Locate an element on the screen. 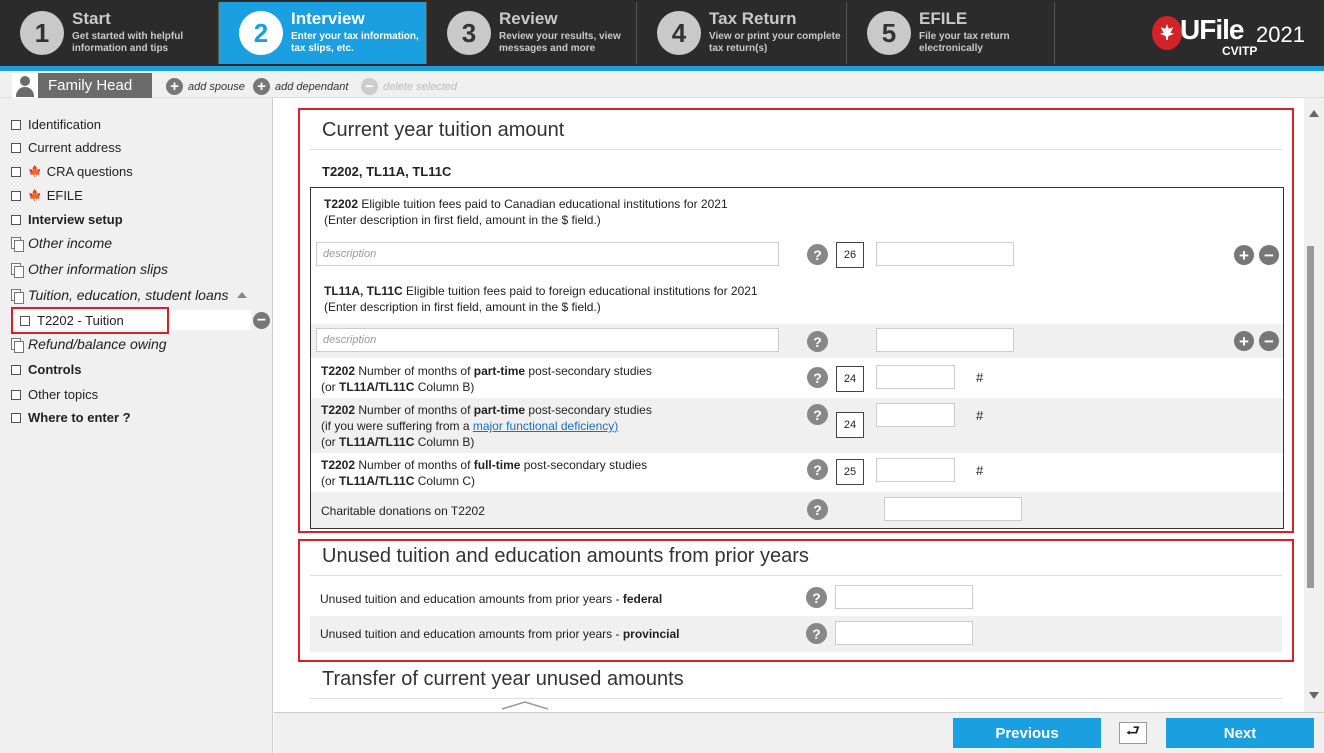 The height and width of the screenshot is (753, 1324). part-time-deficiency-months-input is located at coordinates (915, 415).